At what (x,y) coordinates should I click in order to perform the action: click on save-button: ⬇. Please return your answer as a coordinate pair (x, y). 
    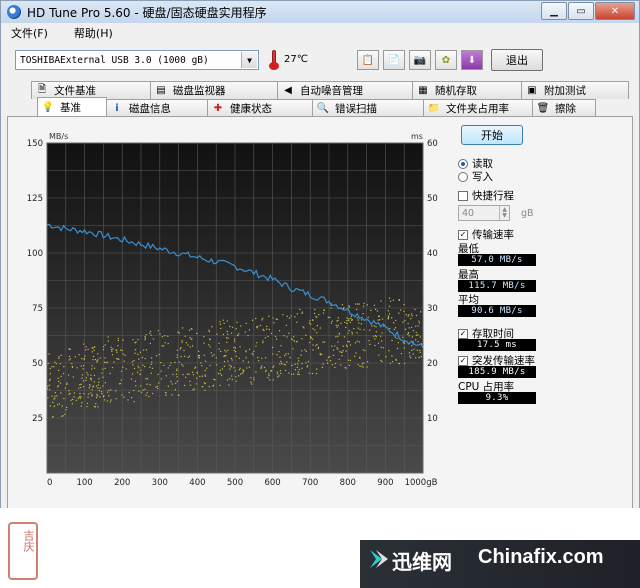
    Looking at the image, I should click on (472, 60).